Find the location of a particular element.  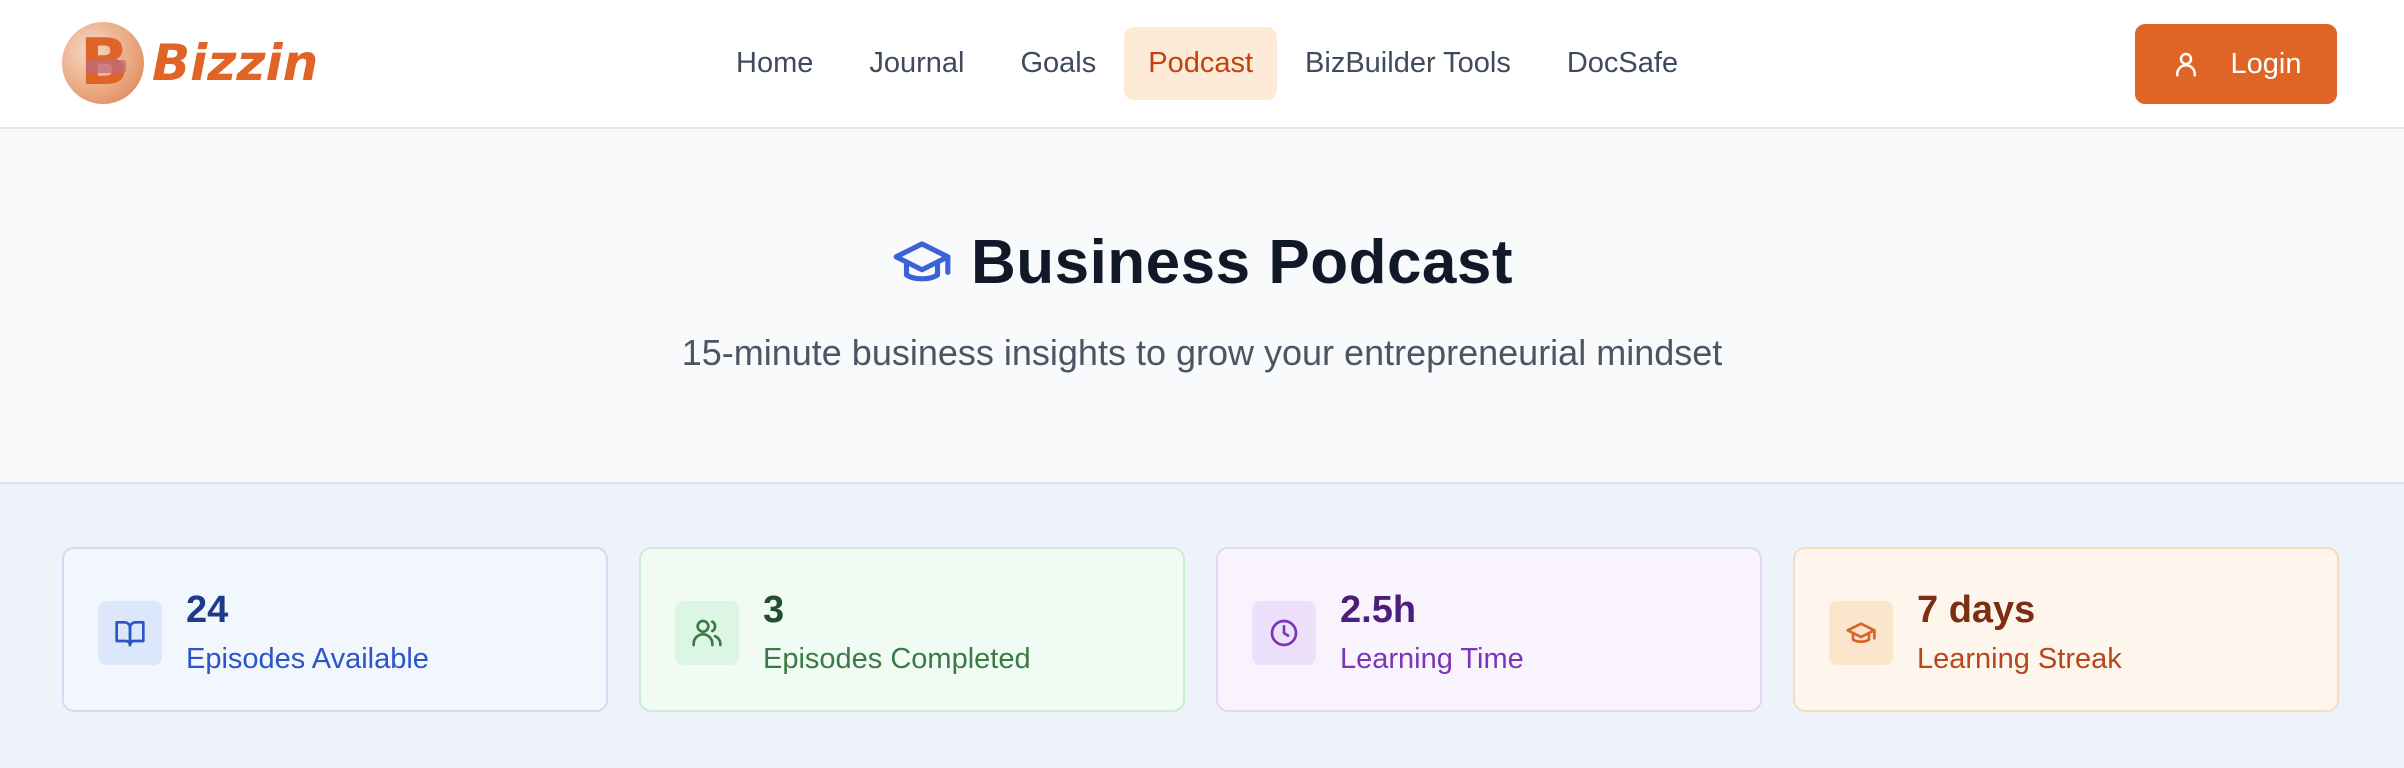

stat-value: 2.5h is located at coordinates (1378, 610).